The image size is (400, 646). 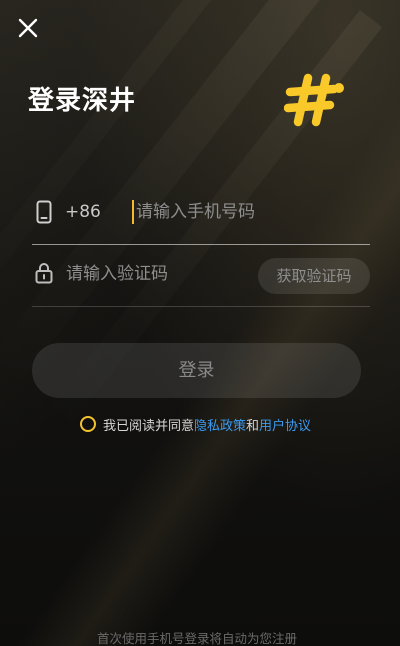 What do you see at coordinates (83, 212) in the screenshot?
I see `country-code: +86` at bounding box center [83, 212].